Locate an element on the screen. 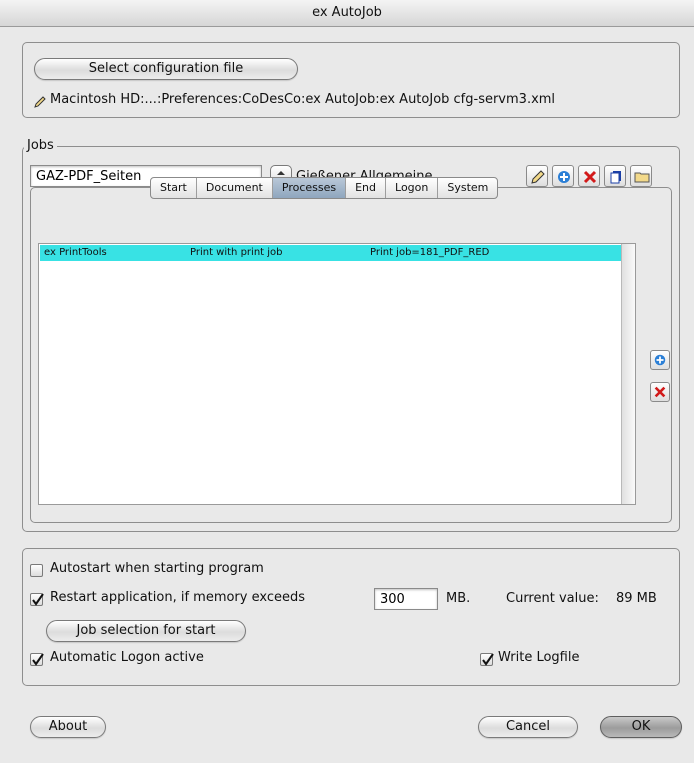 Image resolution: width=694 pixels, height=763 pixels. window-title: ex AutoJob is located at coordinates (347, 13).